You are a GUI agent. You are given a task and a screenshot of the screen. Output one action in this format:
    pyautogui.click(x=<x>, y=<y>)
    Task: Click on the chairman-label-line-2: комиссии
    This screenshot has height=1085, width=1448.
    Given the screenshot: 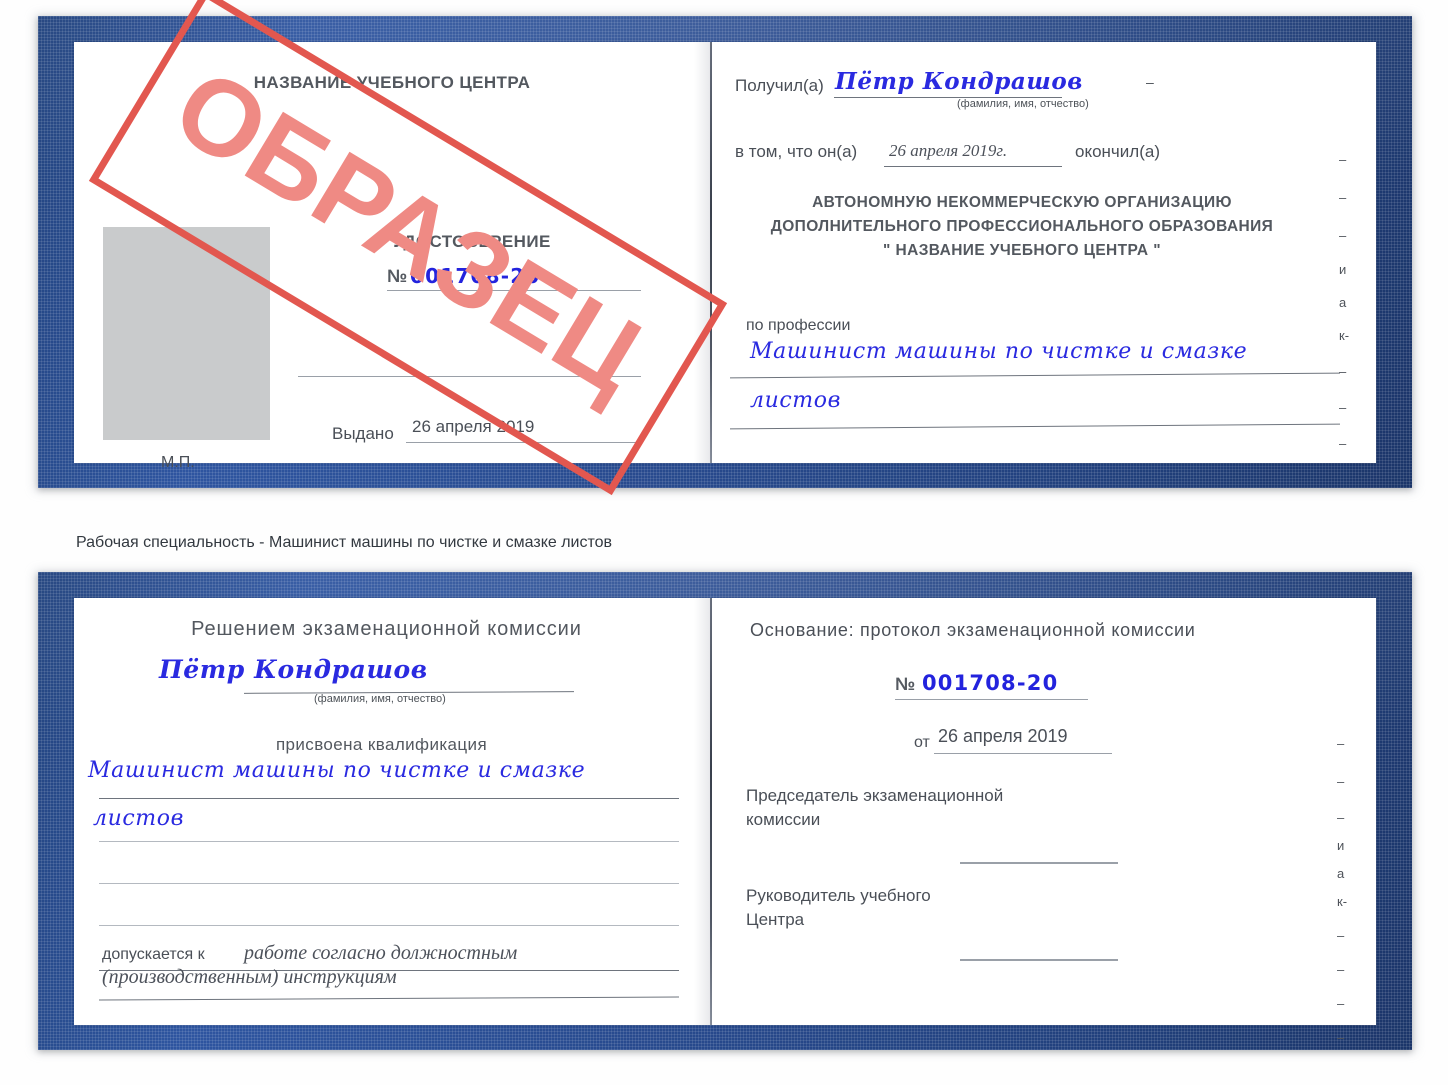 What is the action you would take?
    pyautogui.click(x=783, y=819)
    